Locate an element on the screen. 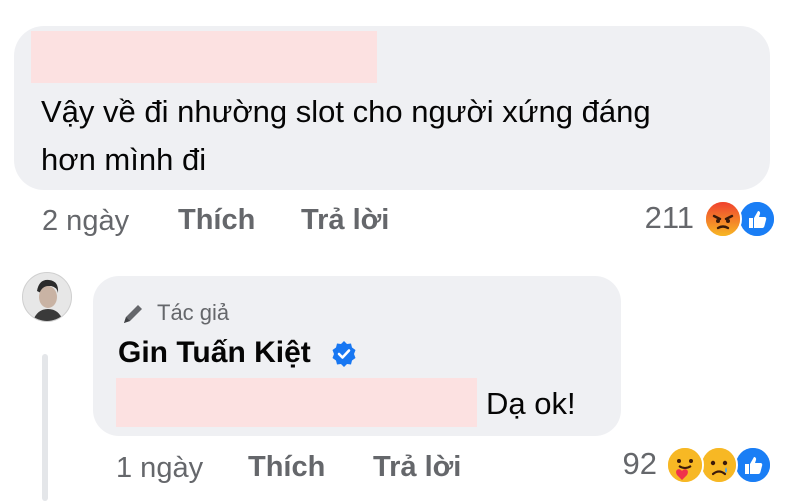 The width and height of the screenshot is (800, 501). reply-text: Dạ ok! is located at coordinates (531, 403).